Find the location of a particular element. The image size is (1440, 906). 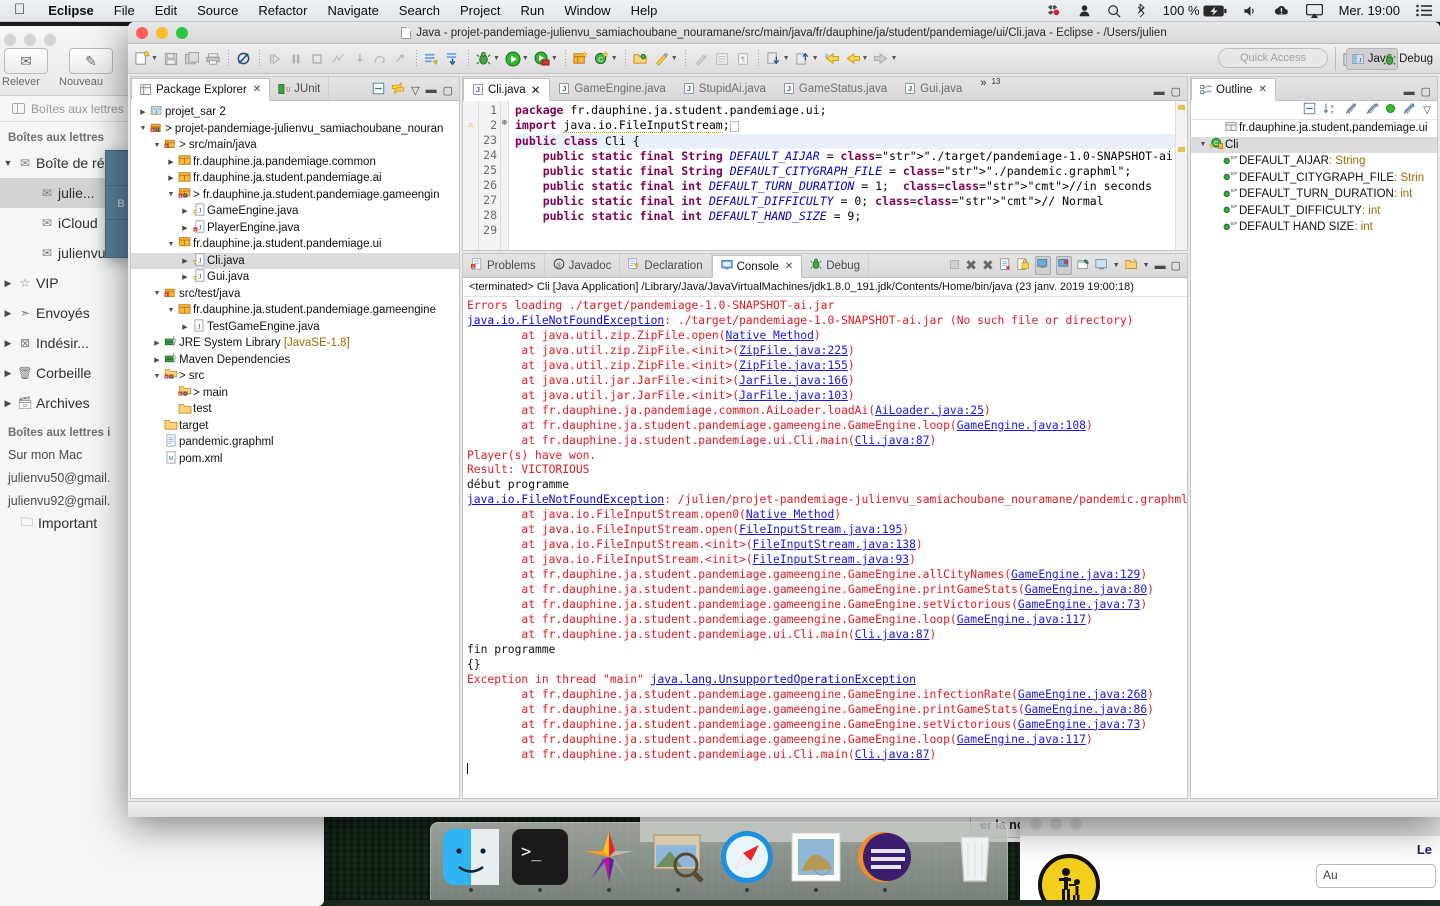

hide-static-icon: S is located at coordinates (1372, 110).